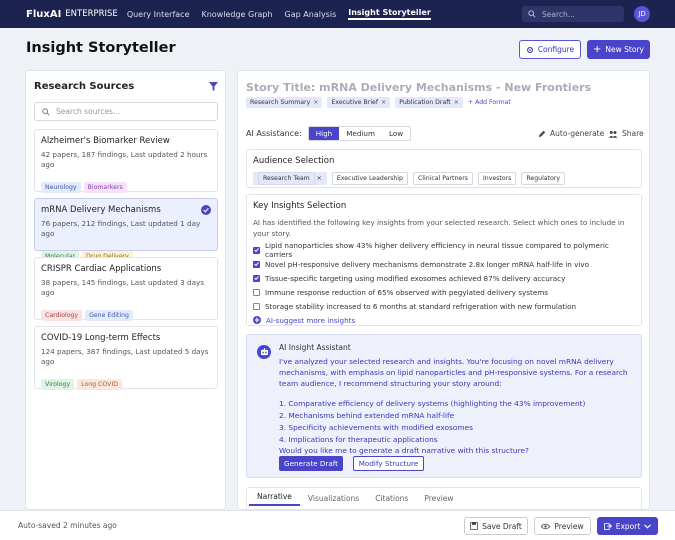  Describe the element at coordinates (556, 49) in the screenshot. I see `configure-label: Configure` at that location.